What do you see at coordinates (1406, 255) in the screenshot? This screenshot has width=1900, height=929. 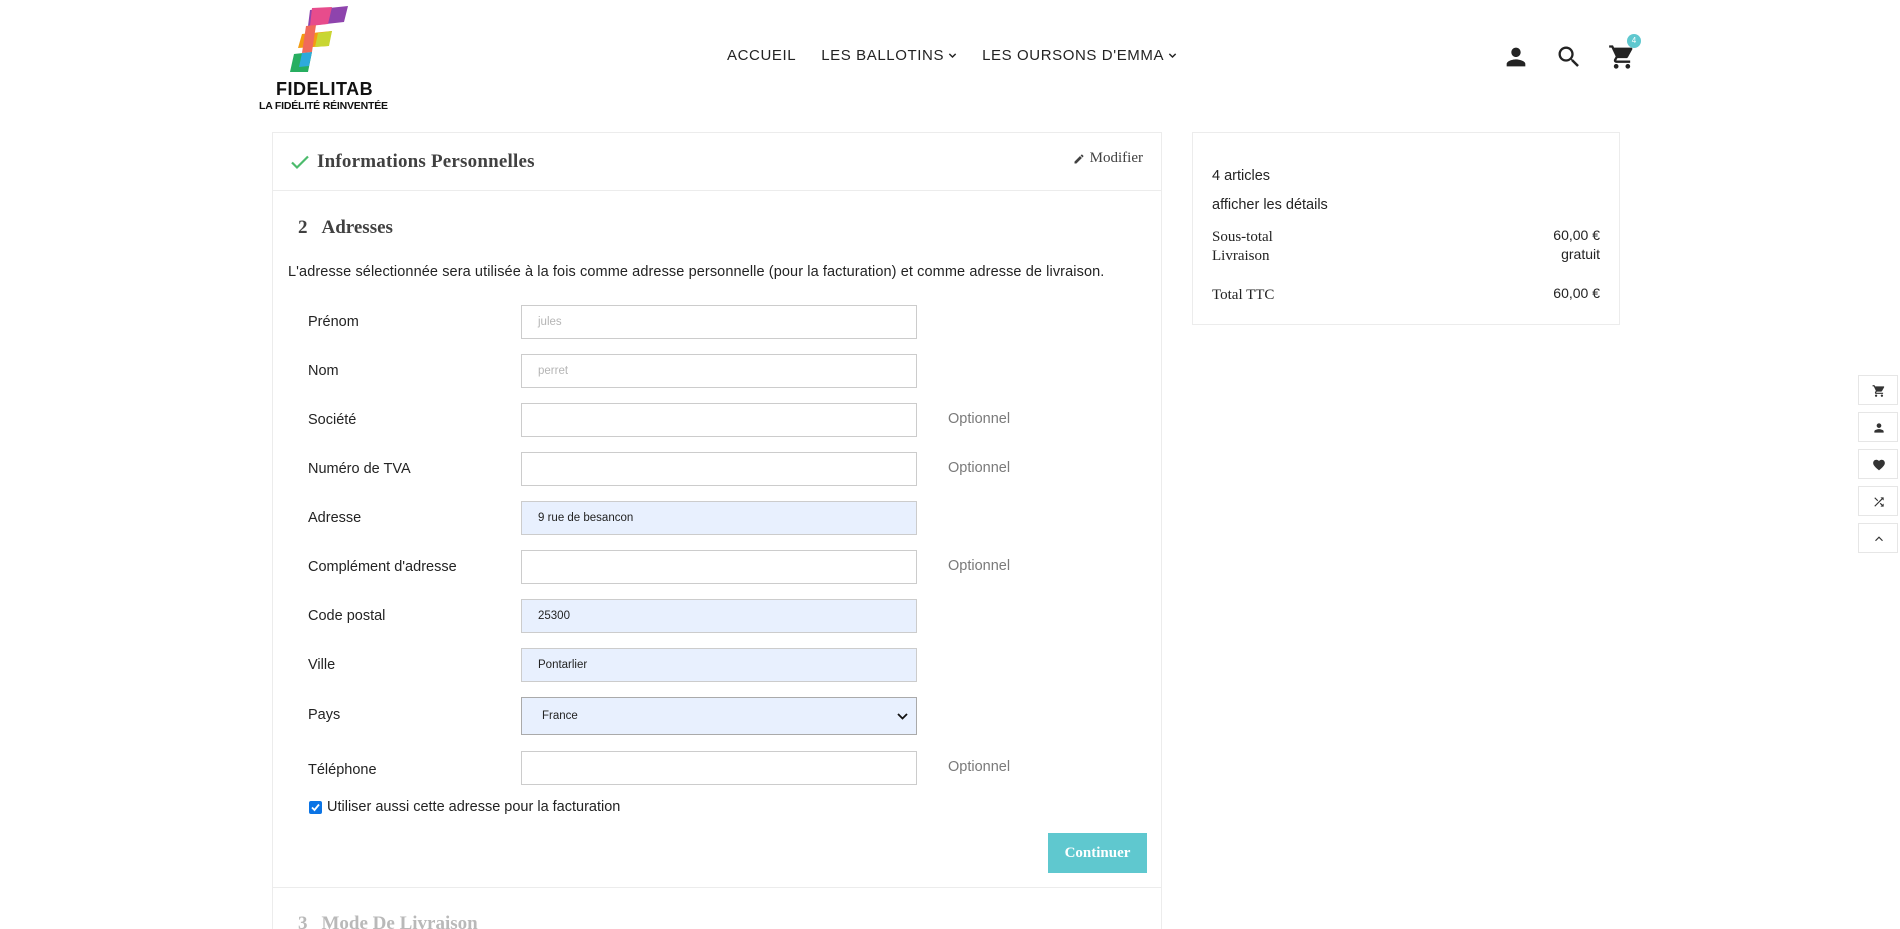 I see `shipping-row: Livraison gratuit` at bounding box center [1406, 255].